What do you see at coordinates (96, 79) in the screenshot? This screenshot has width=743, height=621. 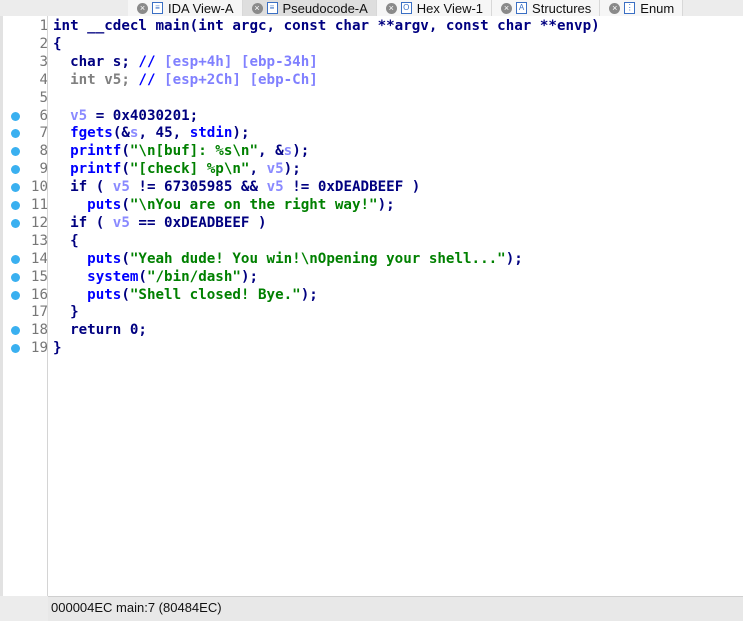 I see `code-token-gray: int v5;` at bounding box center [96, 79].